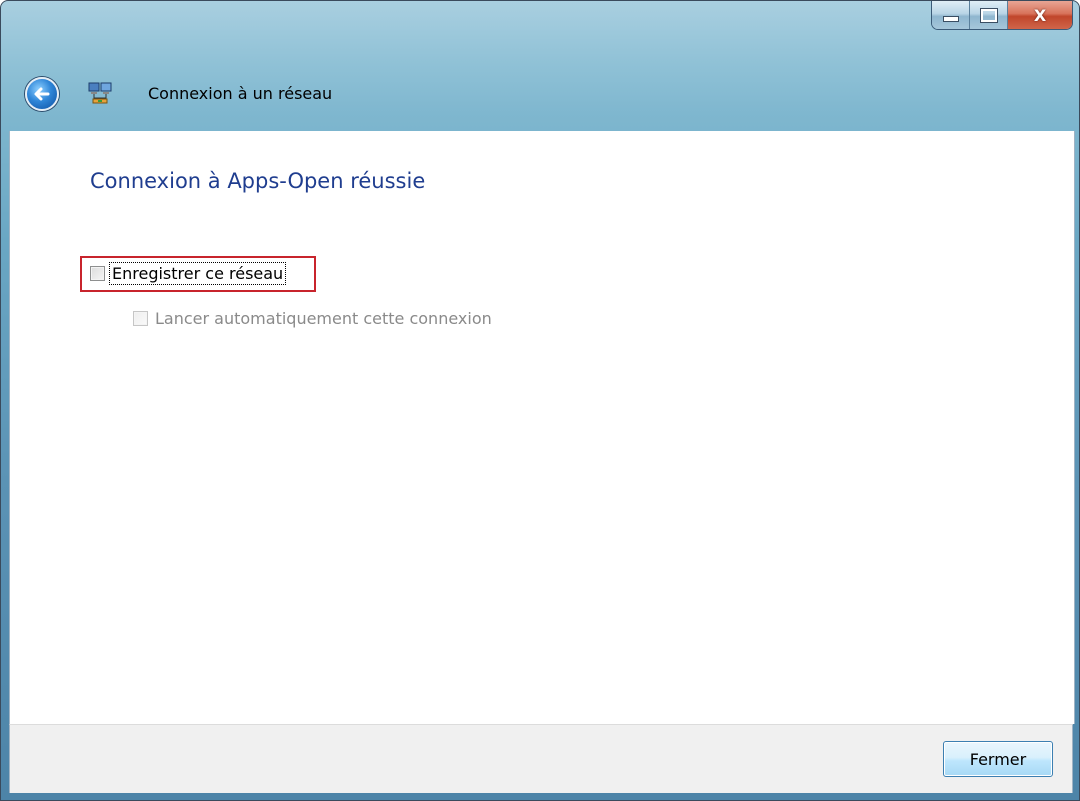  I want to click on auto-connect-label: Lancer automatiquement cette connexion, so click(323, 318).